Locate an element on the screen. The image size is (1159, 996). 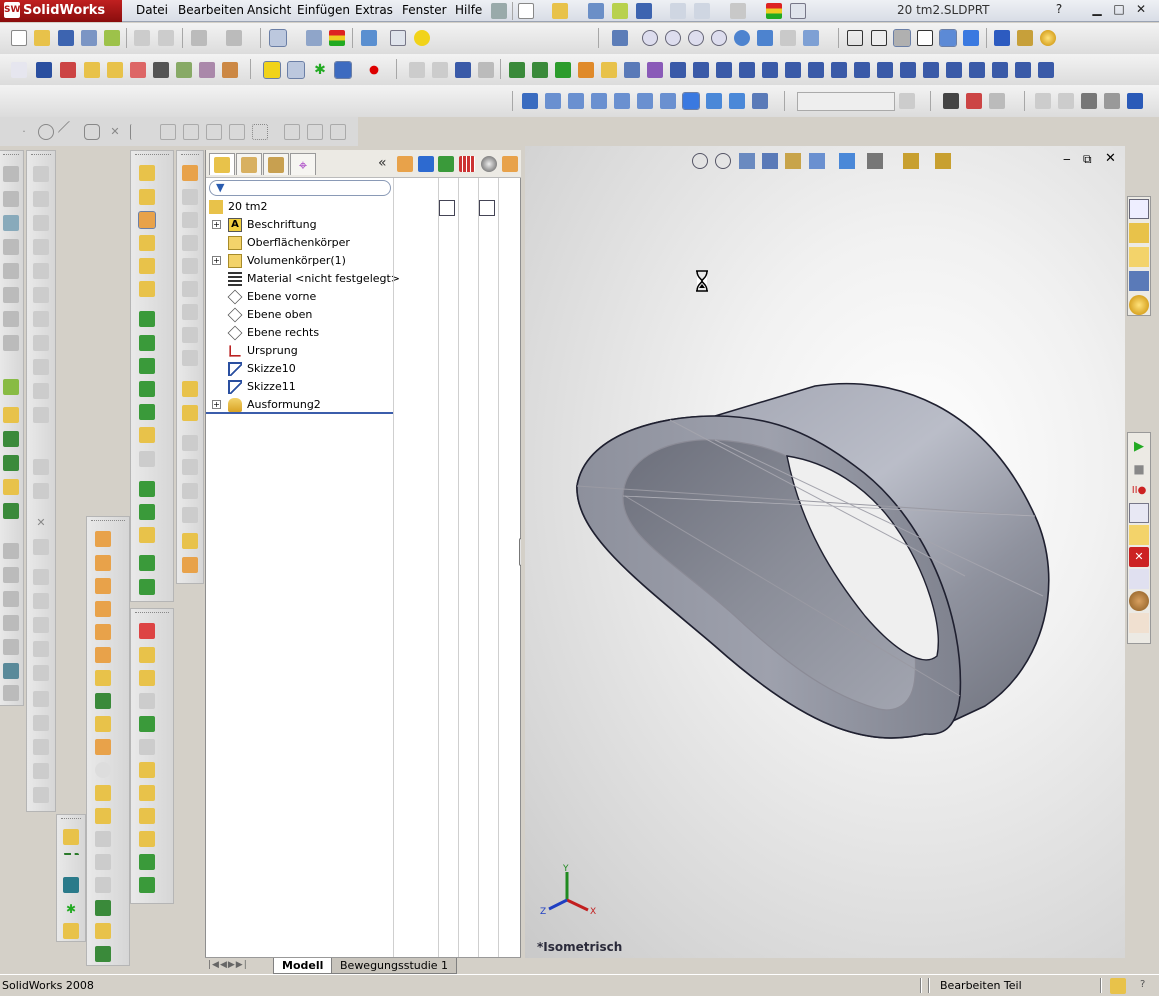
section-view-icon is located at coordinates (1025, 38).